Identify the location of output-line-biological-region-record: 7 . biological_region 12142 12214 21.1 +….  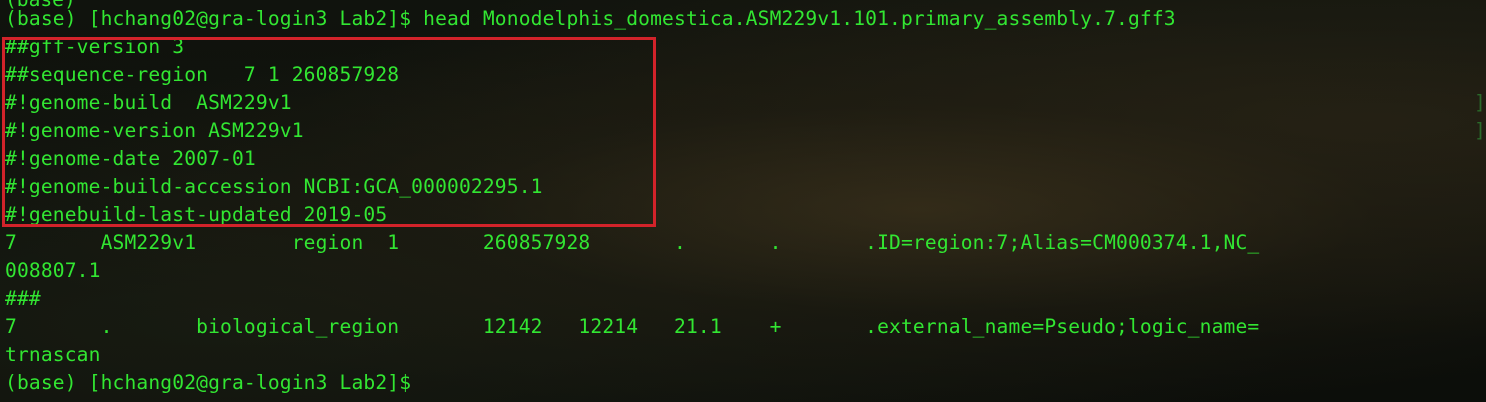
(632, 326).